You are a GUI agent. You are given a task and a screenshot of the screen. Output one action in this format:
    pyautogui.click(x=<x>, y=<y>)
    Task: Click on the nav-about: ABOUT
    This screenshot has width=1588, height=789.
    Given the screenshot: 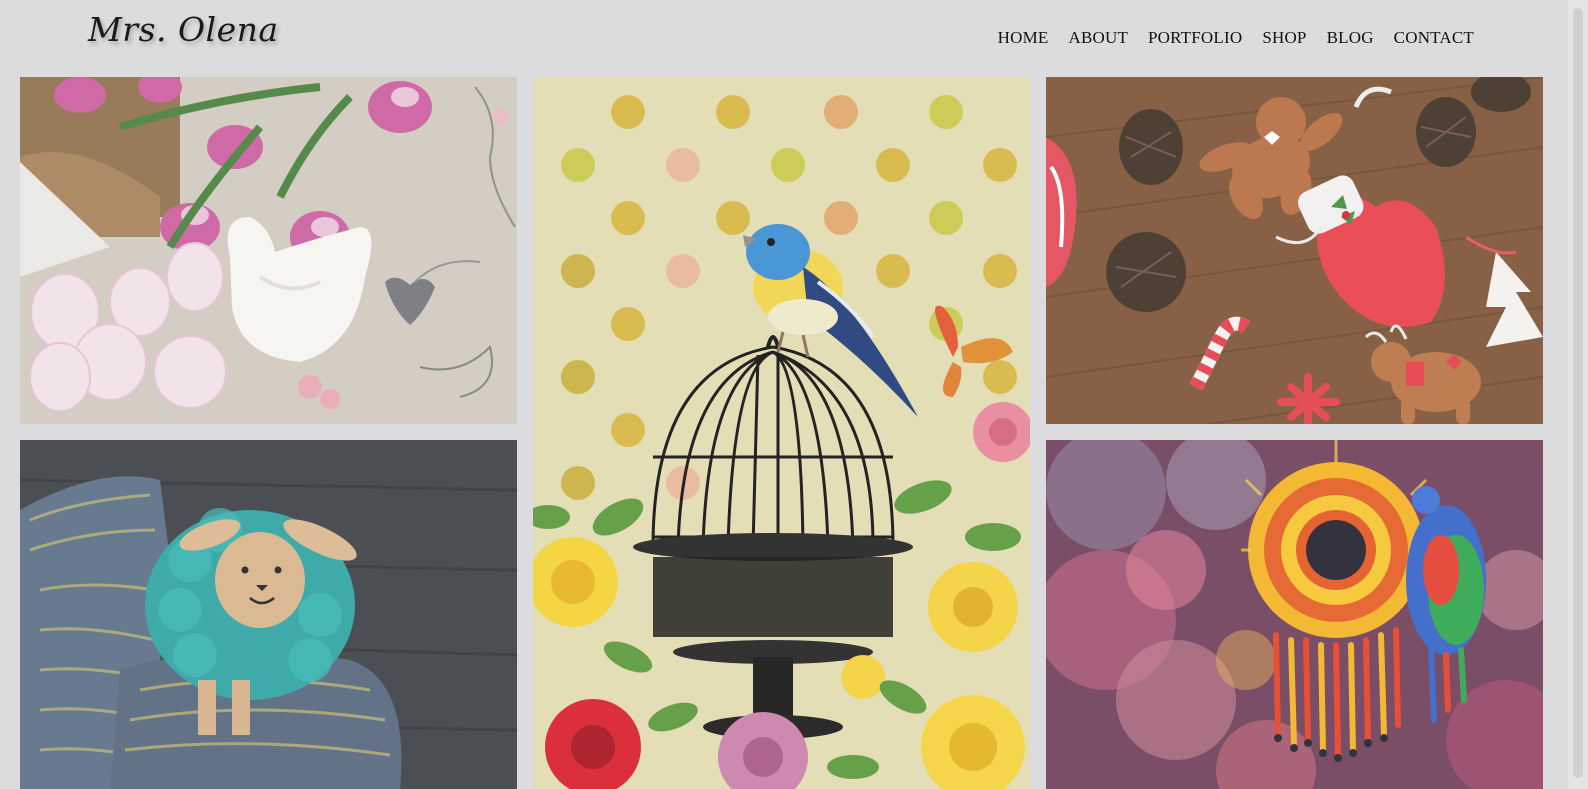 What is the action you would take?
    pyautogui.click(x=1098, y=38)
    